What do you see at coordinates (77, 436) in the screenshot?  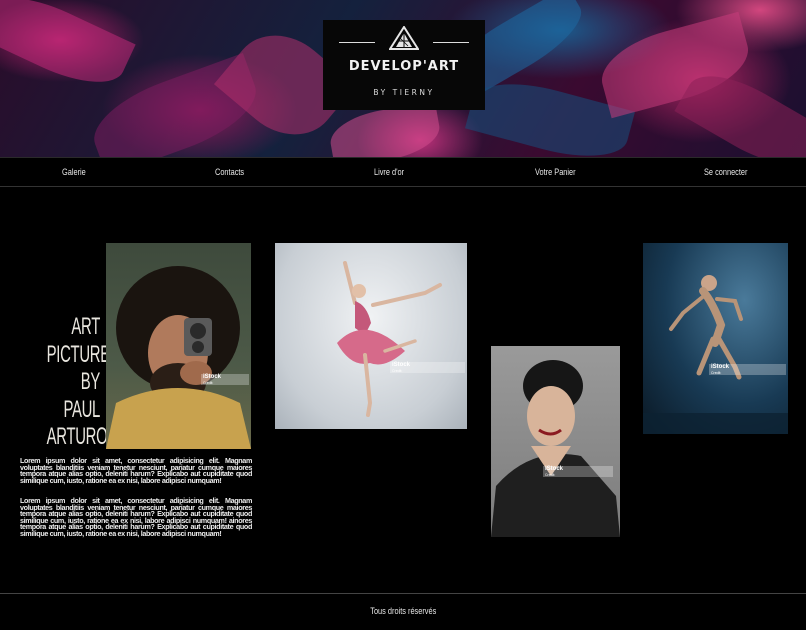 I see `title-line: ARTURO` at bounding box center [77, 436].